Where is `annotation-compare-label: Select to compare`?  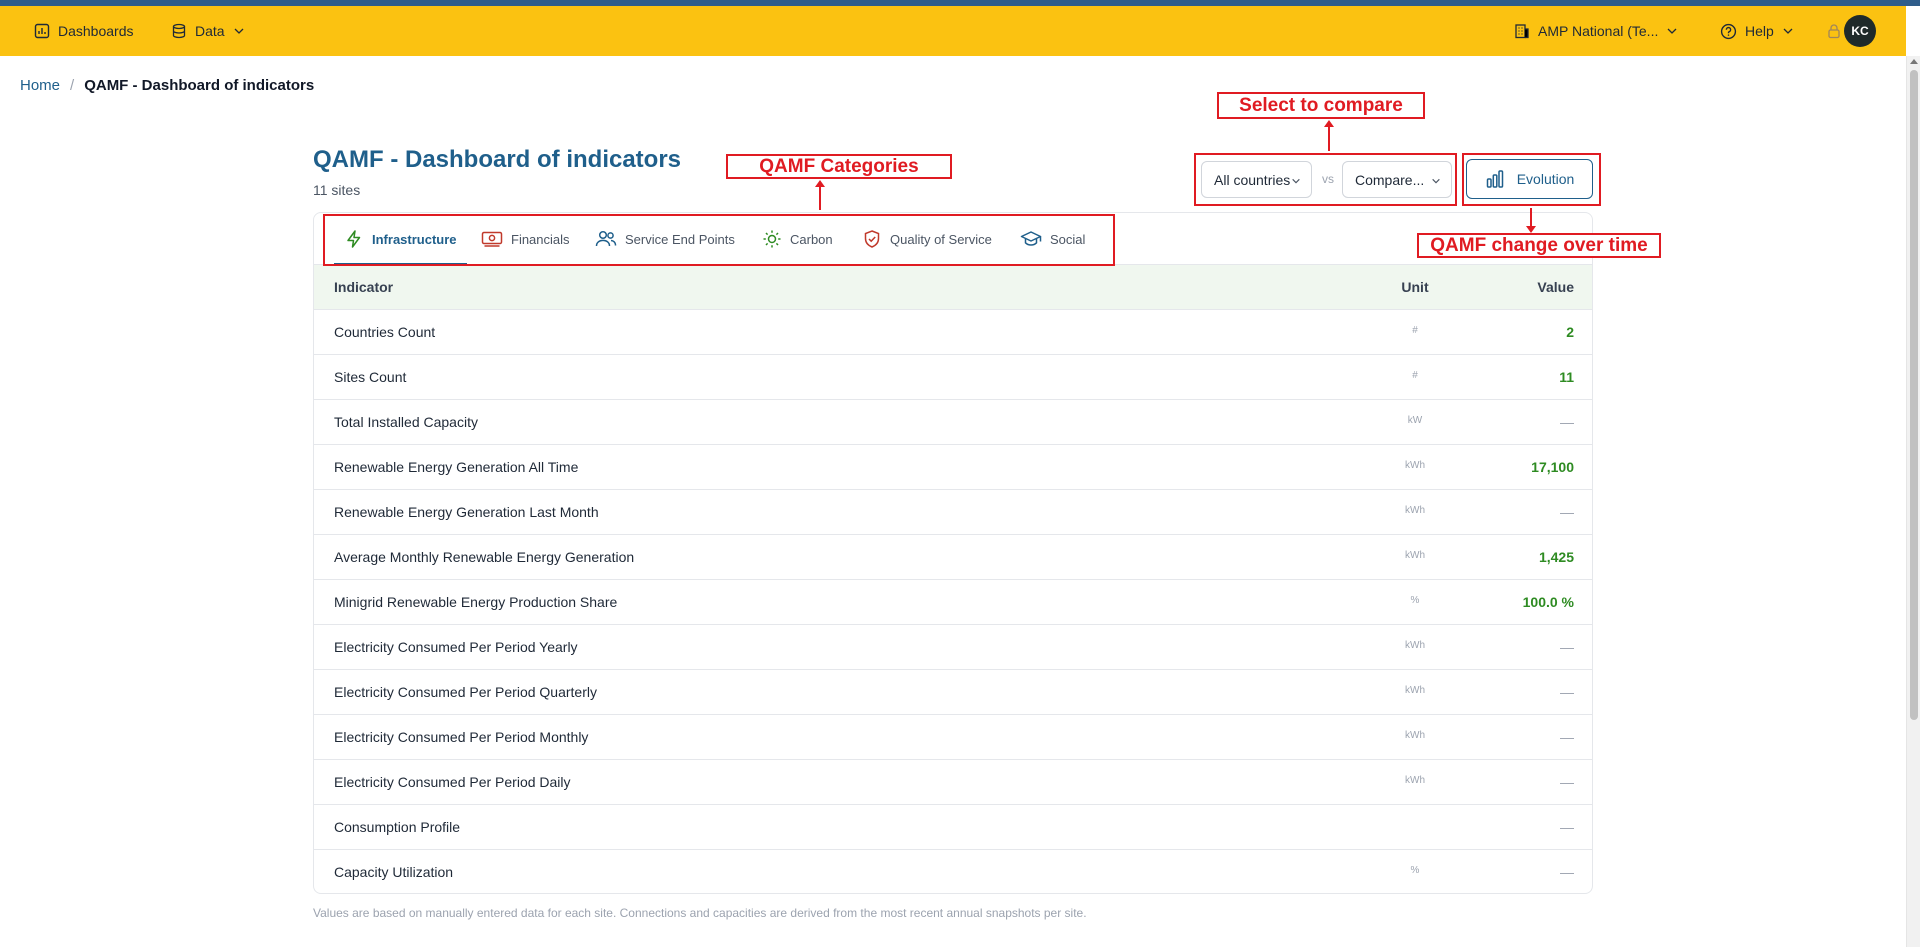
annotation-compare-label: Select to compare is located at coordinates (1321, 105).